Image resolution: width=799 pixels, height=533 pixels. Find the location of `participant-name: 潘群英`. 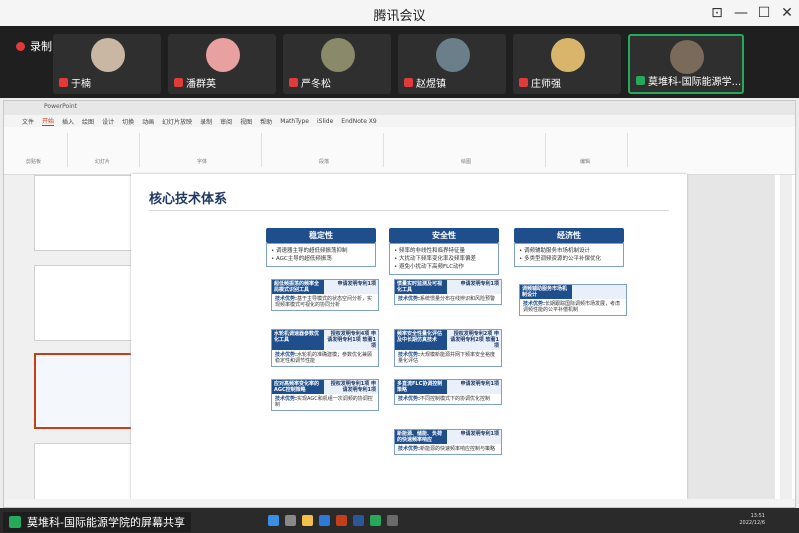

participant-name: 潘群英 is located at coordinates (201, 84).